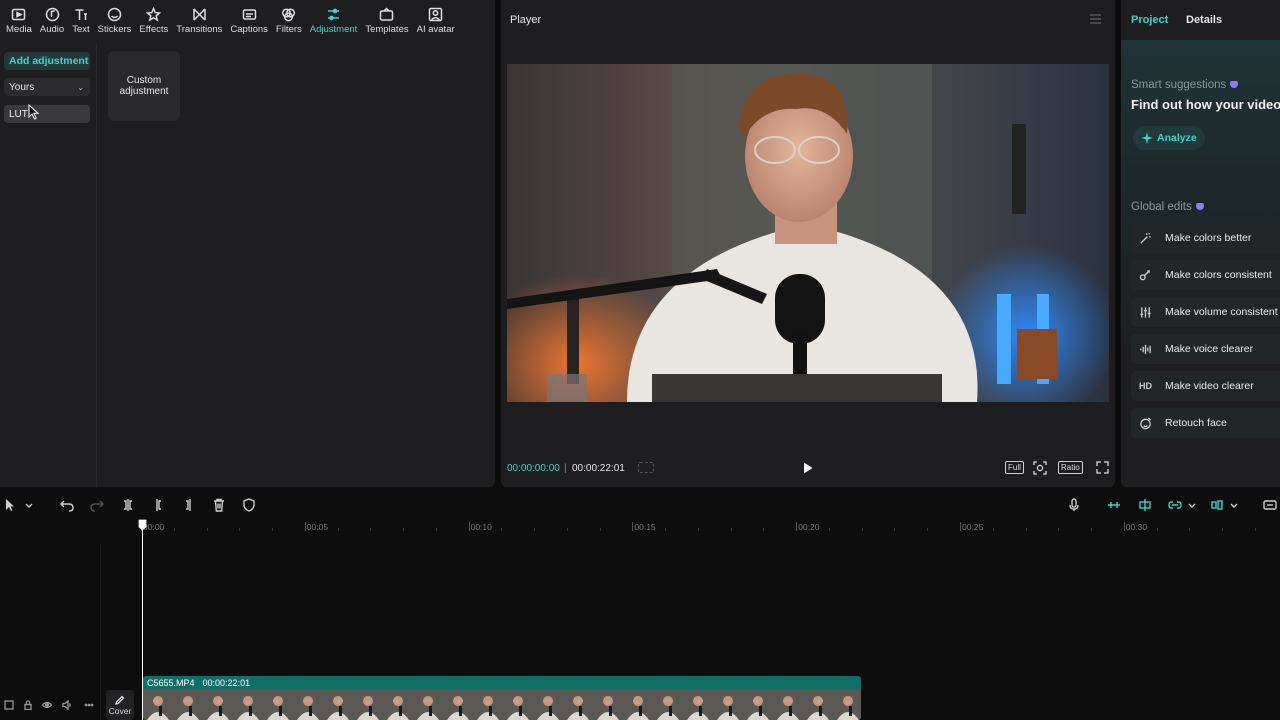  Describe the element at coordinates (1074, 505) in the screenshot. I see `microphone-icon` at that location.